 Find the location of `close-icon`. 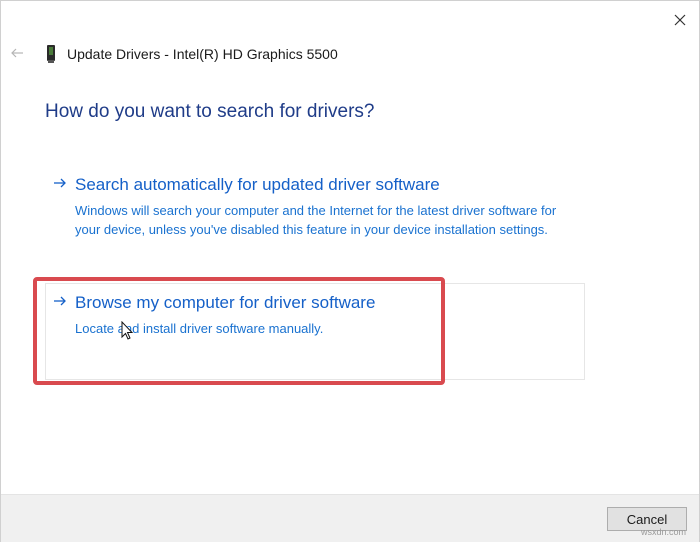

close-icon is located at coordinates (680, 20).